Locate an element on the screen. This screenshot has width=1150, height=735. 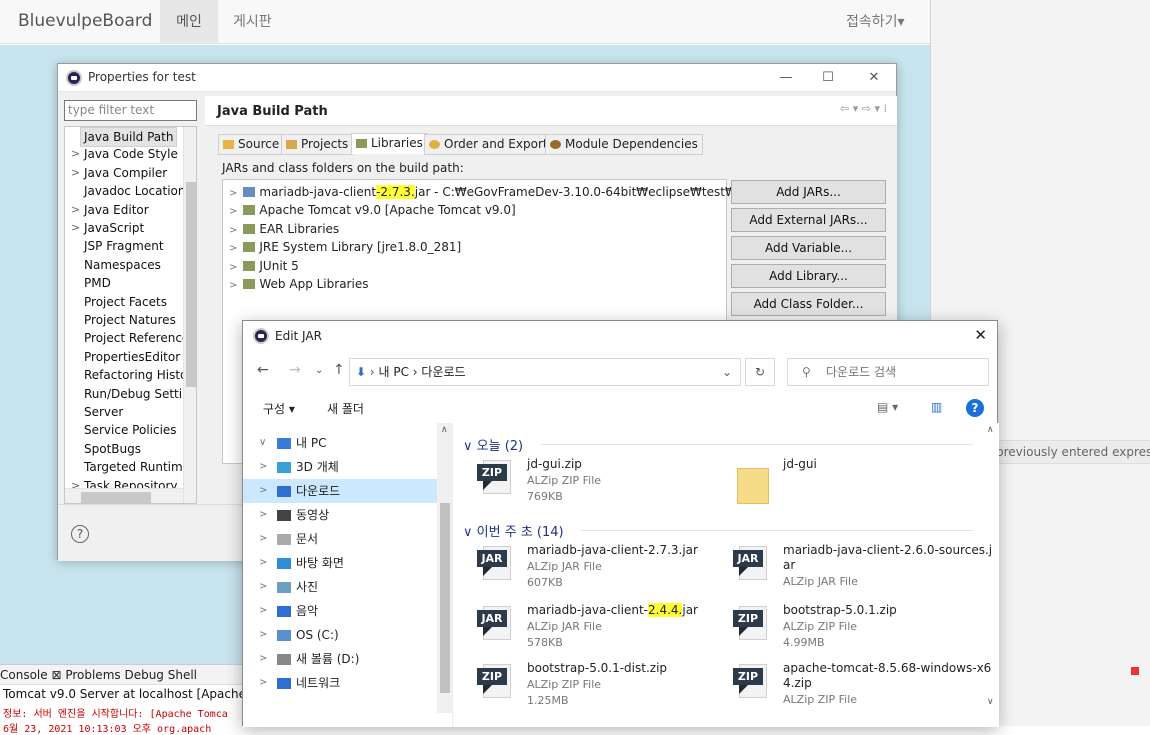
tree-item: > Java Editor is located at coordinates (130, 210).